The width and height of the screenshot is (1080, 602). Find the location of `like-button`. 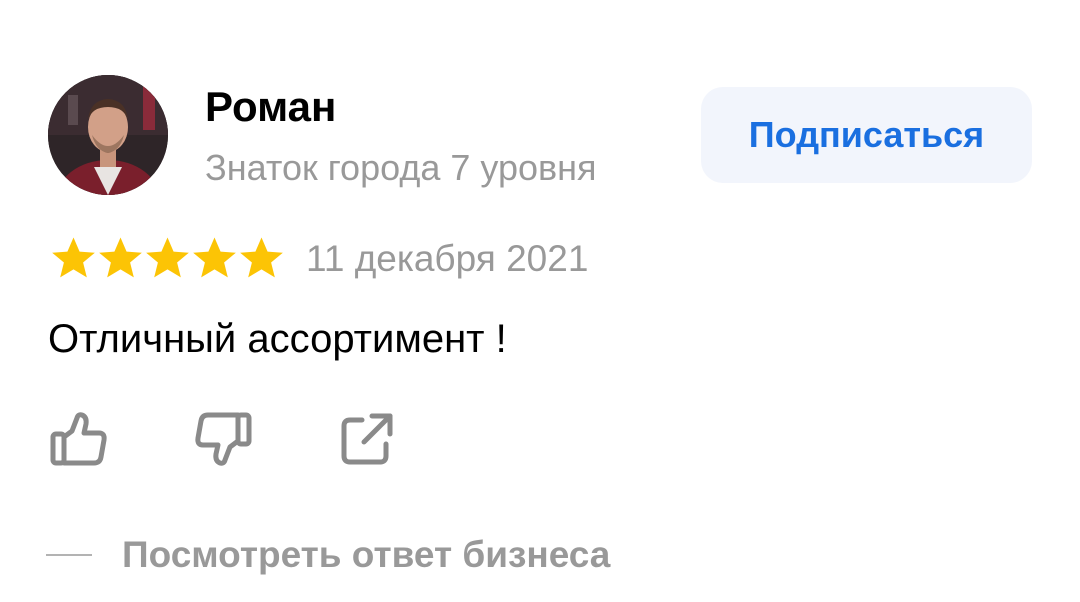

like-button is located at coordinates (79, 439).